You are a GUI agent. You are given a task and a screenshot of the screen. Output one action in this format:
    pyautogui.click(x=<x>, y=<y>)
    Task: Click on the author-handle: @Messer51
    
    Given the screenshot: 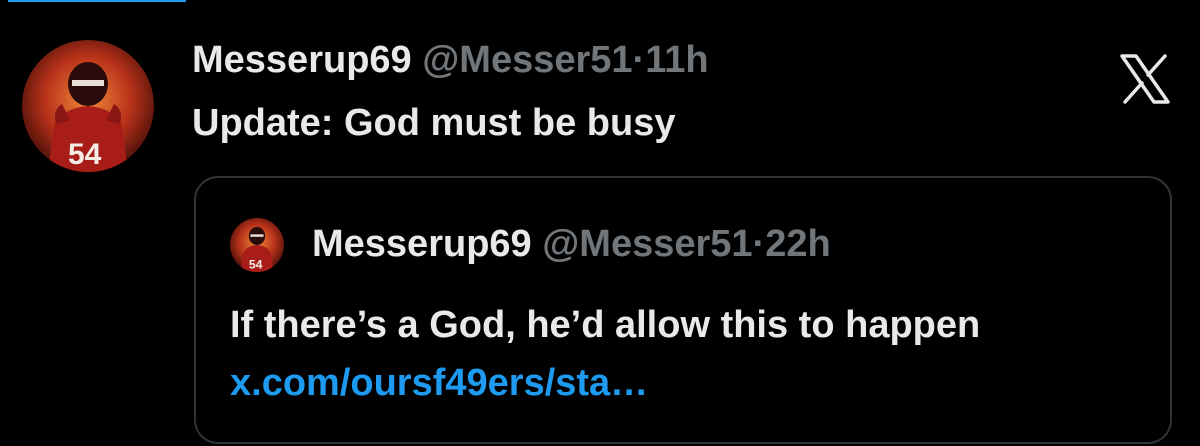 What is the action you would take?
    pyautogui.click(x=527, y=60)
    